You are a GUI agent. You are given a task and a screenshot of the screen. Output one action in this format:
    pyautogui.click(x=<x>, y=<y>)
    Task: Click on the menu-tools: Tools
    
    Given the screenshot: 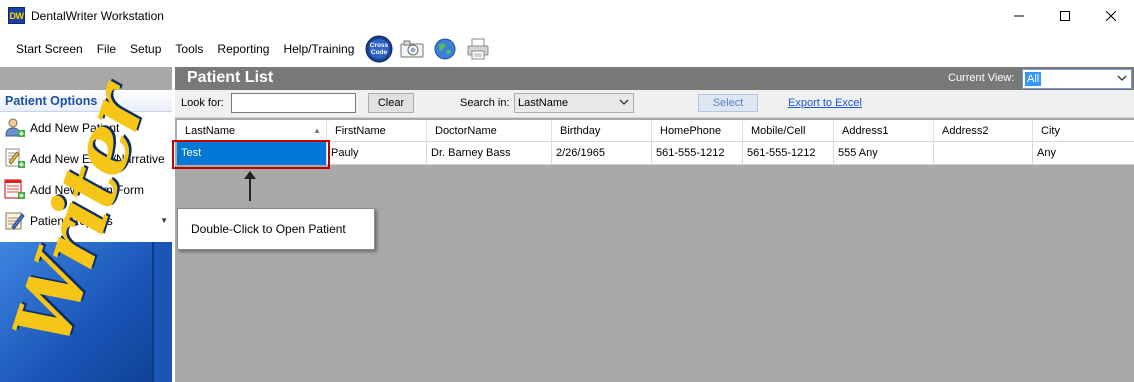 What is the action you would take?
    pyautogui.click(x=189, y=49)
    